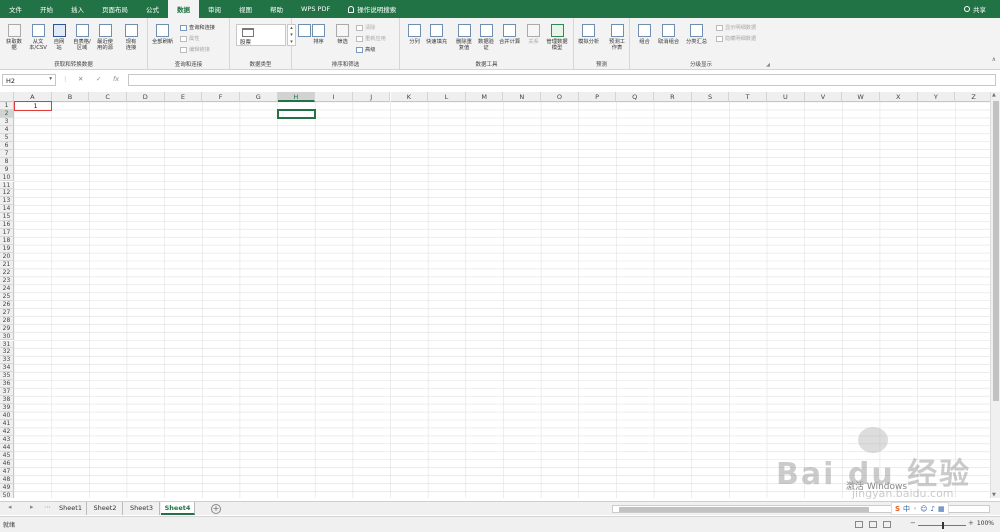 The image size is (1000, 532). What do you see at coordinates (923, 509) in the screenshot?
I see `emoji-icon: ☺` at bounding box center [923, 509].